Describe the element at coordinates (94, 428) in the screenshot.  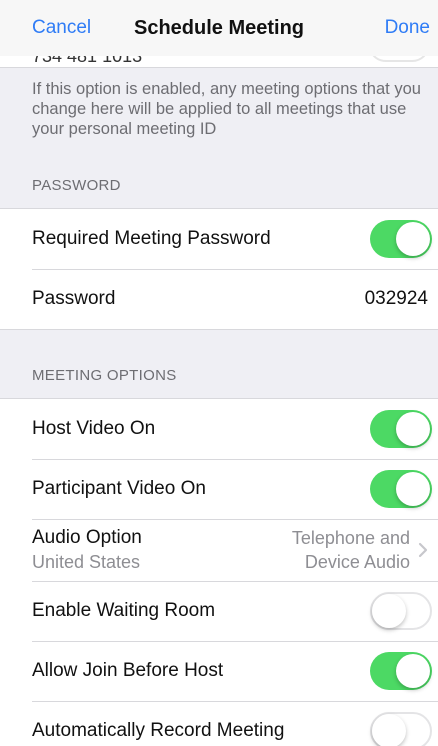
I see `host-video-label: Host Video On` at that location.